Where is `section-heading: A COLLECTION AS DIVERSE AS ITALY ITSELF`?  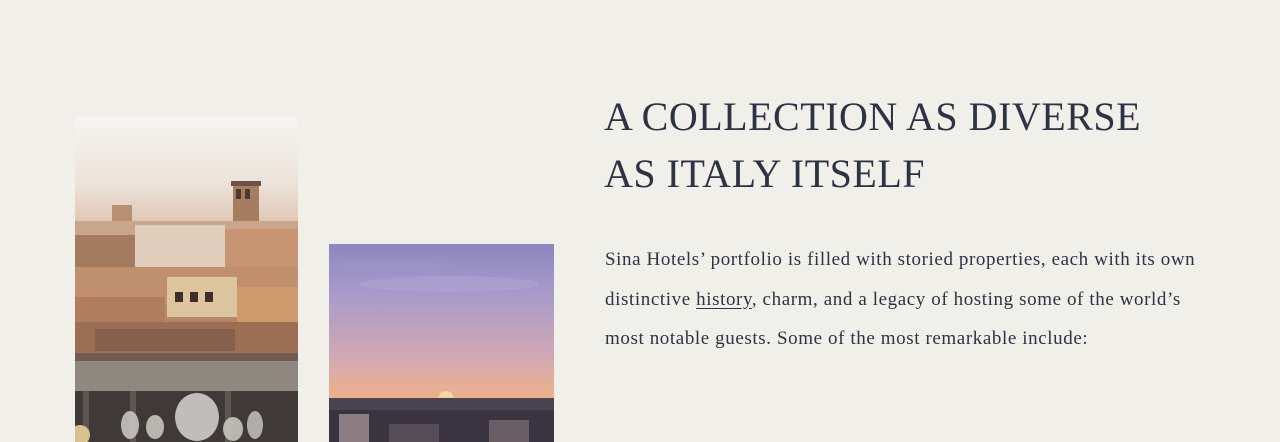
section-heading: A COLLECTION AS DIVERSE AS ITALY ITSELF is located at coordinates (924, 145).